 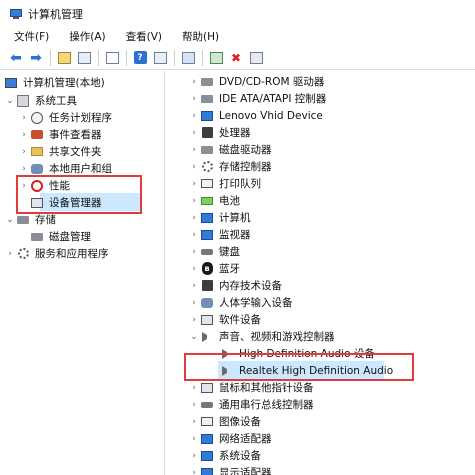 What do you see at coordinates (36, 58) in the screenshot?
I see `forward-arrow-icon: ➡` at bounding box center [36, 58].